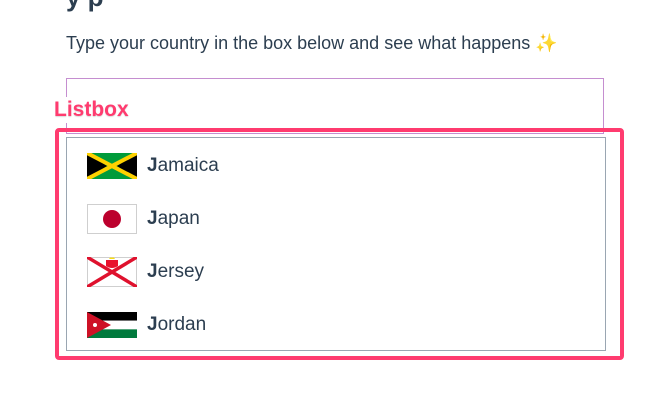 This screenshot has height=411, width=654. What do you see at coordinates (92, 110) in the screenshot?
I see `annotation-label: Listbox` at bounding box center [92, 110].